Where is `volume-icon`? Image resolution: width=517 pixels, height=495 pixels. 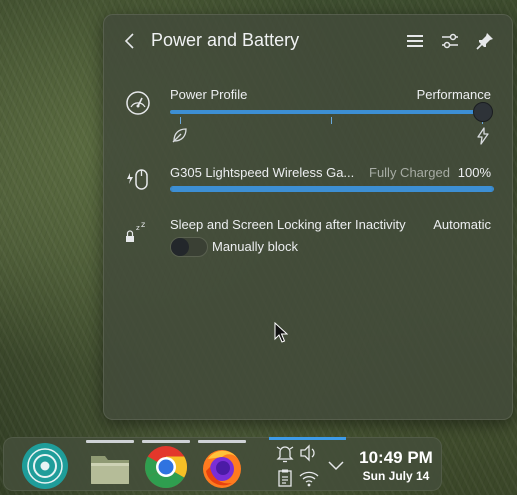 volume-icon is located at coordinates (309, 453).